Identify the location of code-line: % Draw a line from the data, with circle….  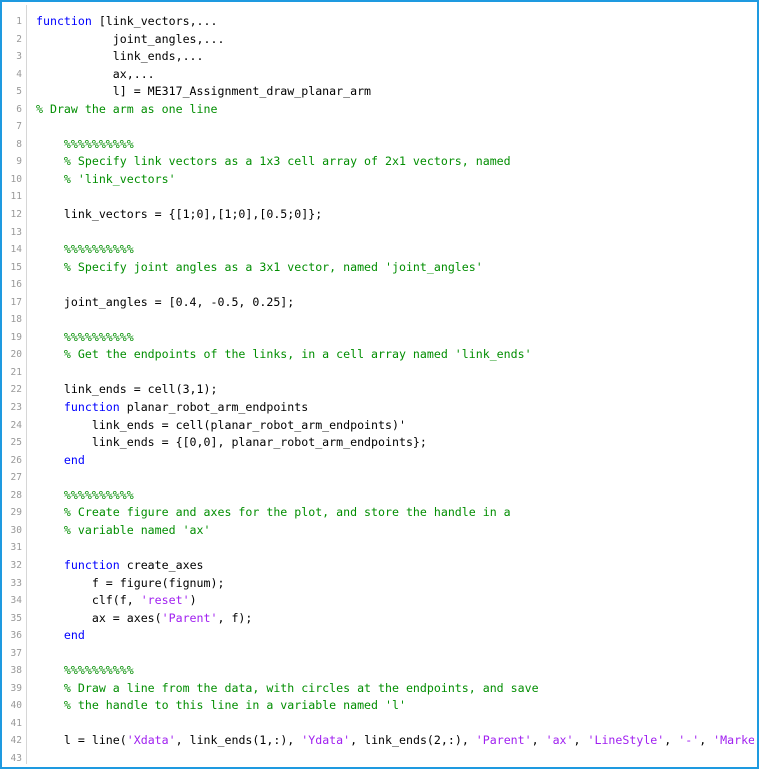
(391, 689).